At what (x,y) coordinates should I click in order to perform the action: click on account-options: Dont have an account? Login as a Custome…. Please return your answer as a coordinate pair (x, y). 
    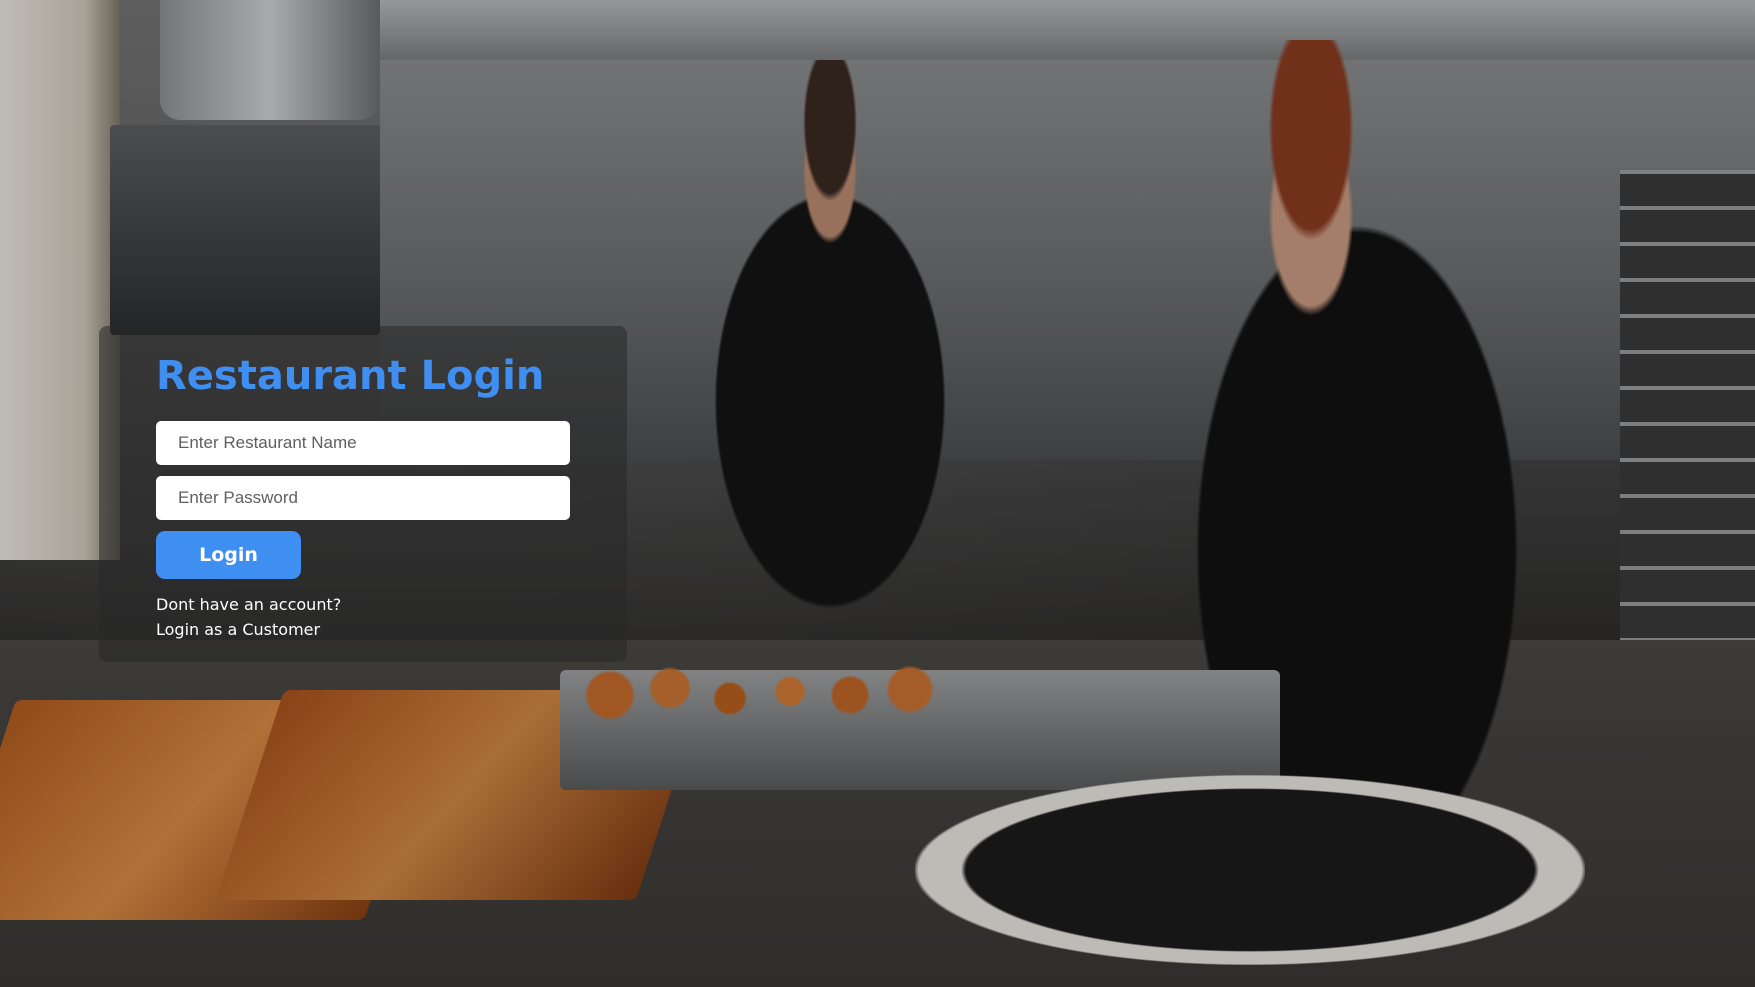
    Looking at the image, I should click on (248, 617).